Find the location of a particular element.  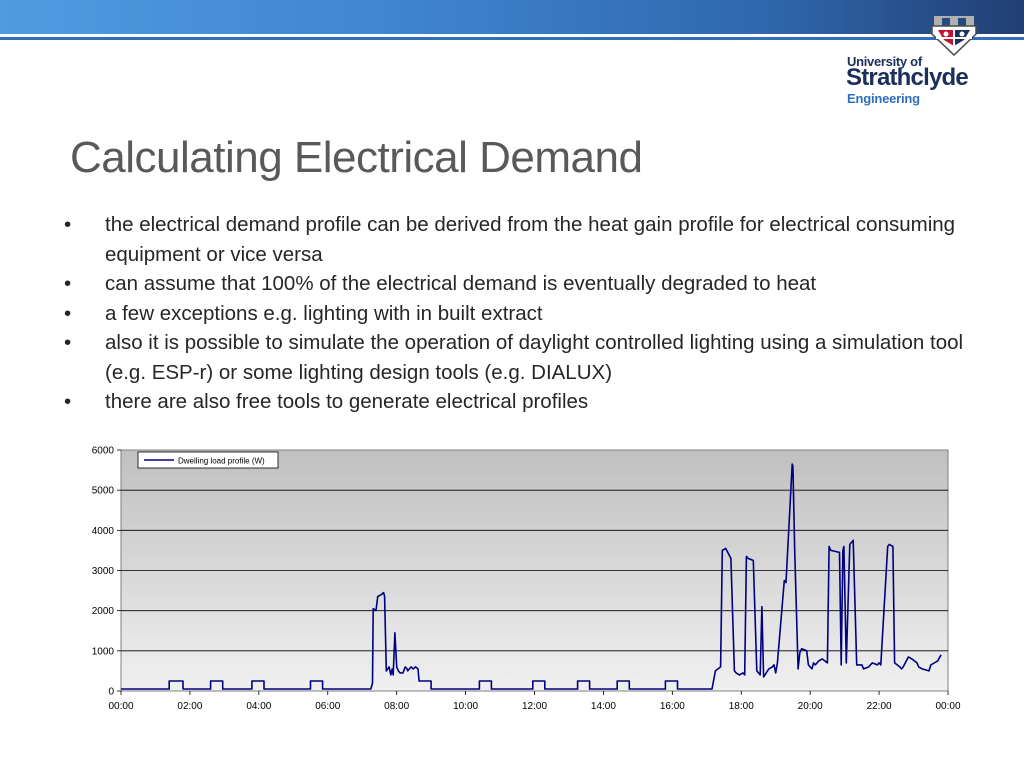

x-tick-label: 02:00 is located at coordinates (189, 706).